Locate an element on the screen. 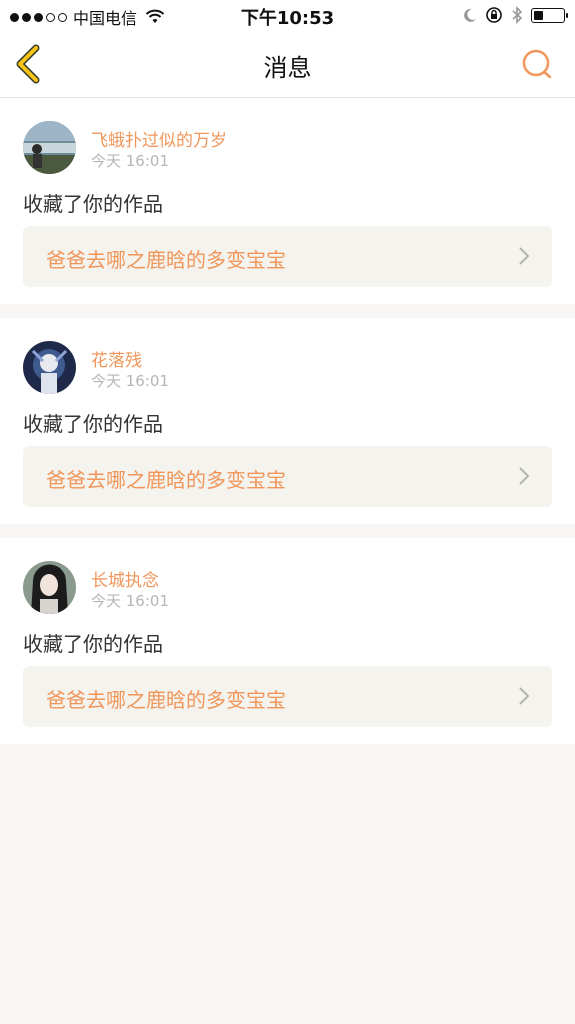 The image size is (575, 1024). username: 飞蛾扑过似的万岁 is located at coordinates (159, 138).